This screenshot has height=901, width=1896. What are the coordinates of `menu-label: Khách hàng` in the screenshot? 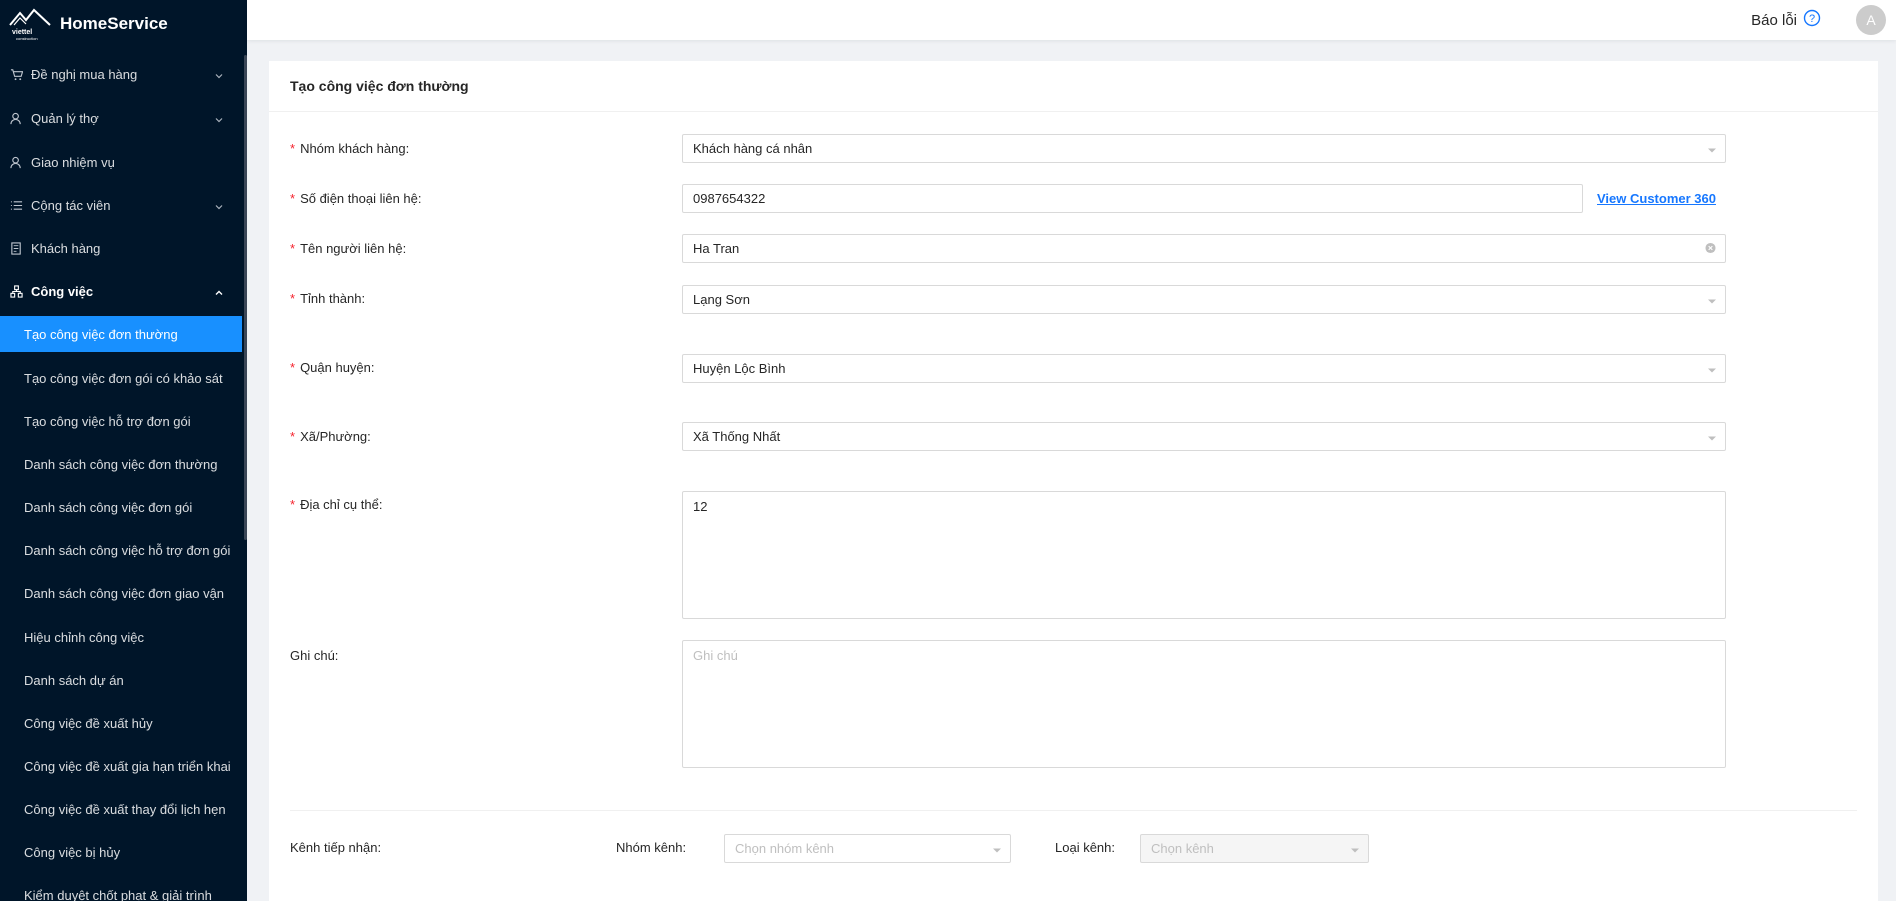 It's located at (66, 248).